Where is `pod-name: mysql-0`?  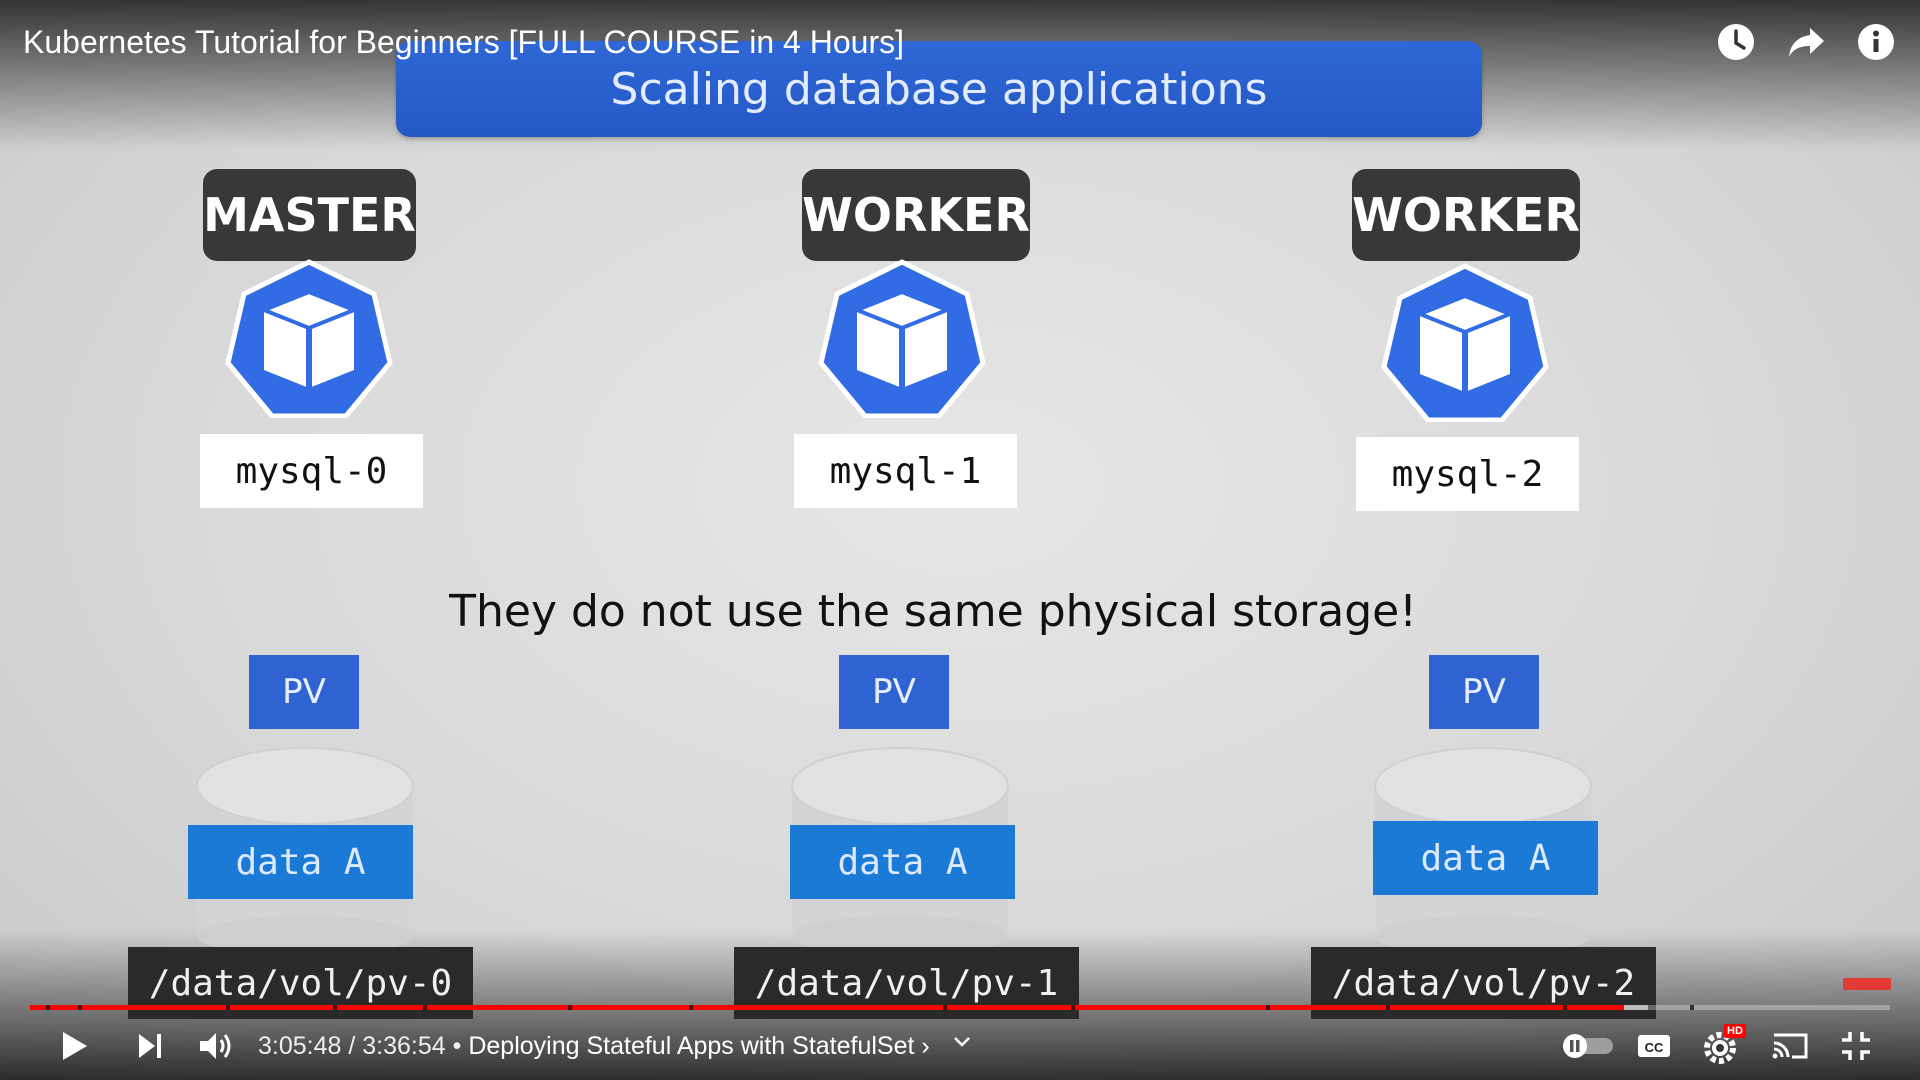 pod-name: mysql-0 is located at coordinates (311, 471).